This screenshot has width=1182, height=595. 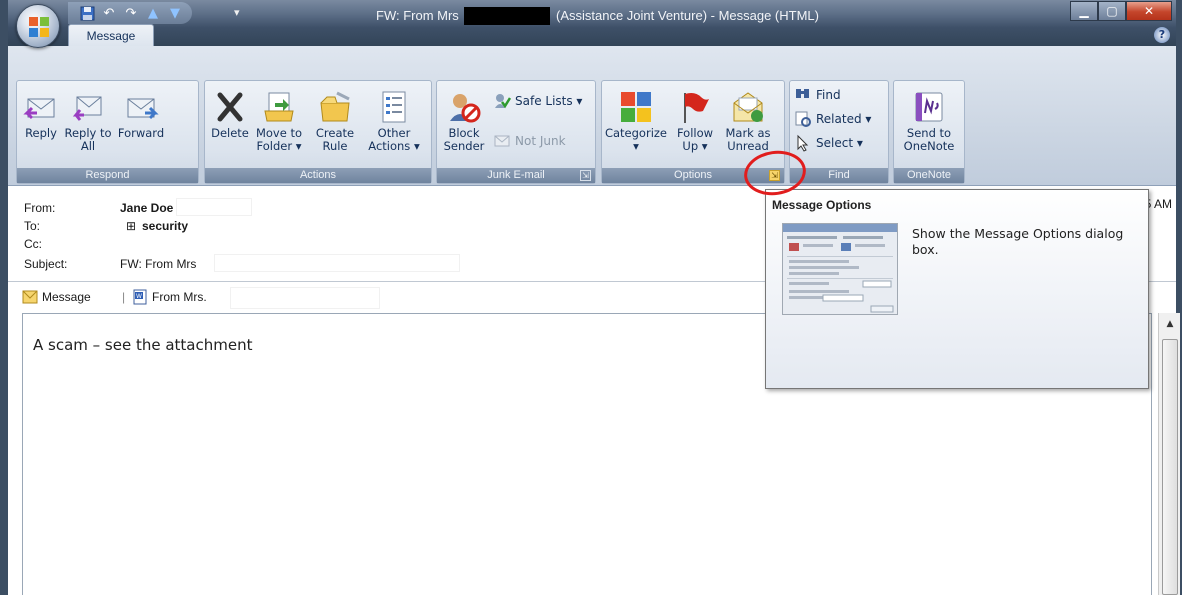 I want to click on attachment-message: Message, so click(x=56, y=297).